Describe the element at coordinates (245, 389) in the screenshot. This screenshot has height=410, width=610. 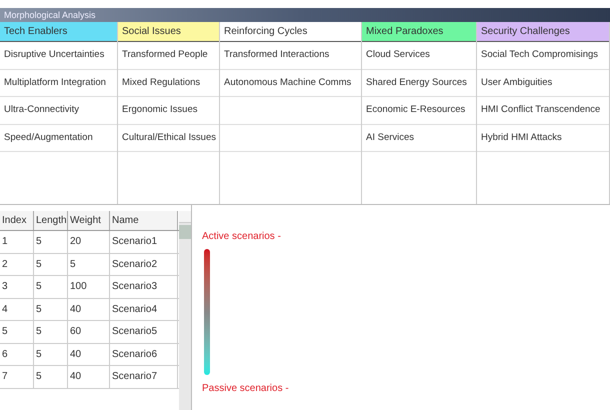
I see `legend-label: Passive scenarios -` at that location.